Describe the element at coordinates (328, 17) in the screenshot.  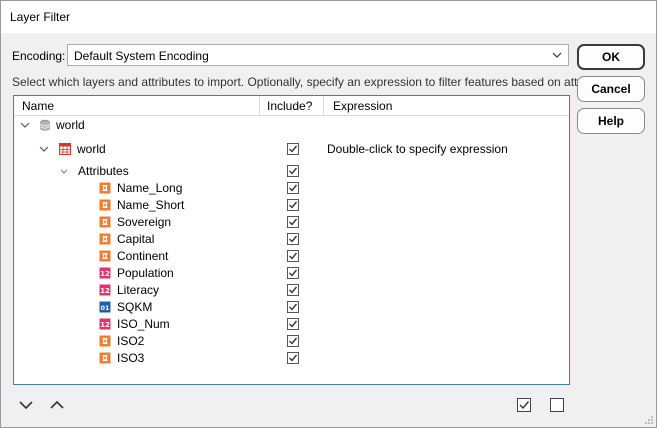
I see `title-bar: Layer Filter` at that location.